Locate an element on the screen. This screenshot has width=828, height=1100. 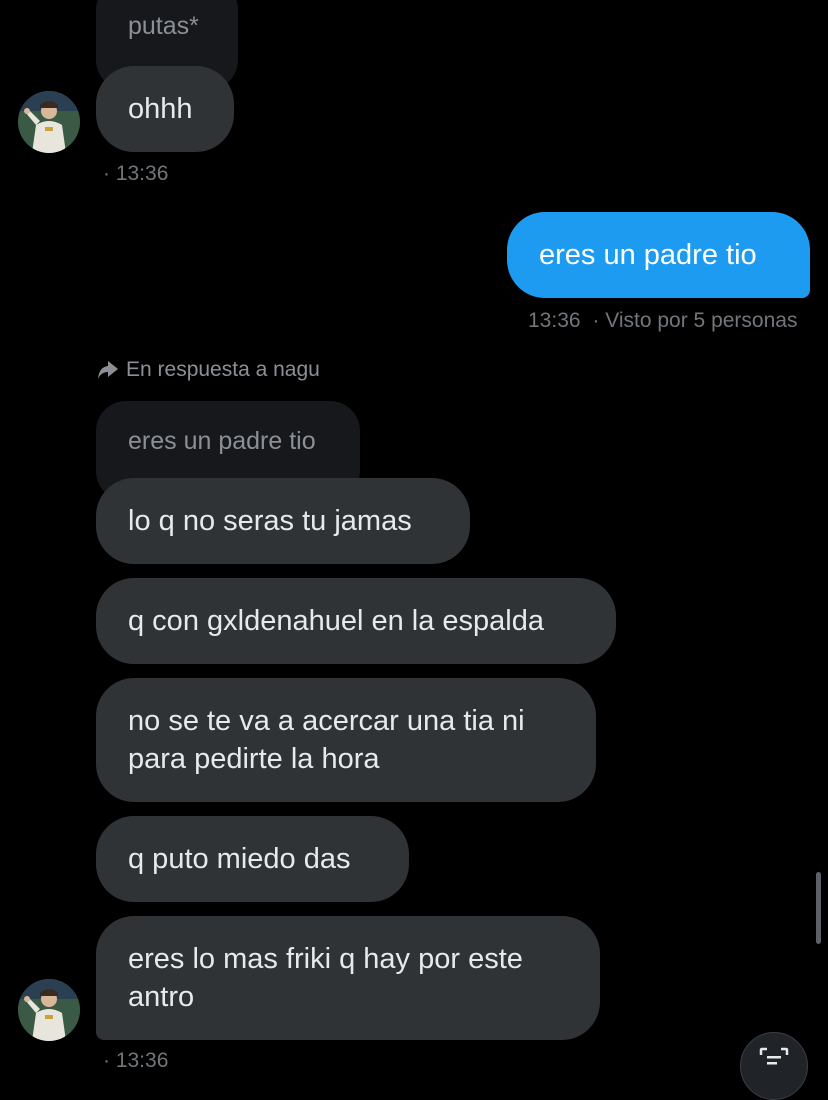
quoted-message-text: eres un padre tio is located at coordinates (222, 441).